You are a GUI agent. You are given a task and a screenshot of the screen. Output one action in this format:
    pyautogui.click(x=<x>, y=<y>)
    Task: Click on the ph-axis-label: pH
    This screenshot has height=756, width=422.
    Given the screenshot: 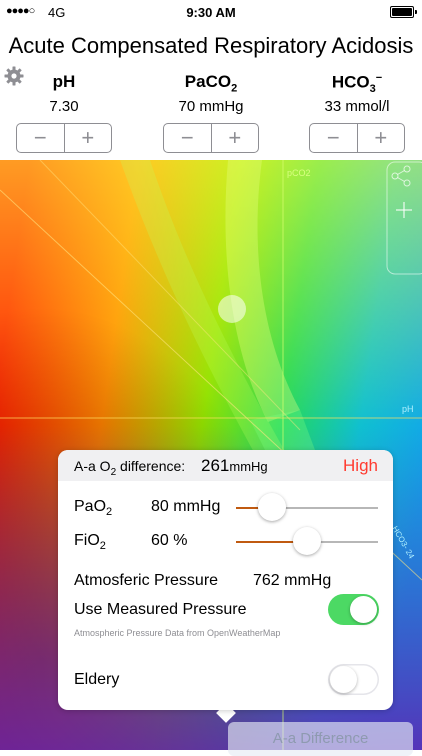 What is the action you would take?
    pyautogui.click(x=408, y=409)
    